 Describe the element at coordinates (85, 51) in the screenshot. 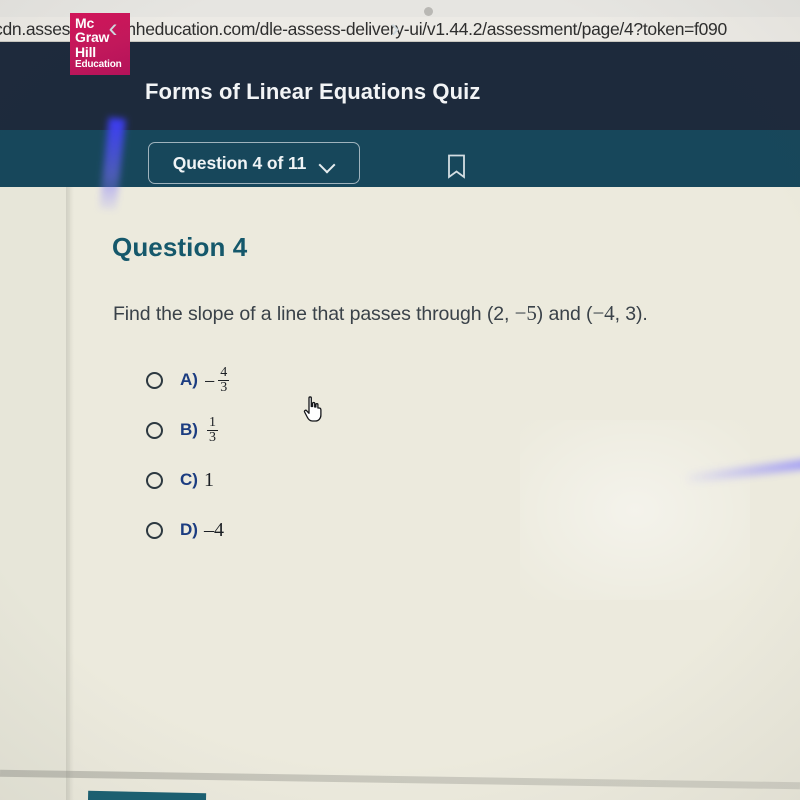

I see `logo-line-3: Hill` at that location.